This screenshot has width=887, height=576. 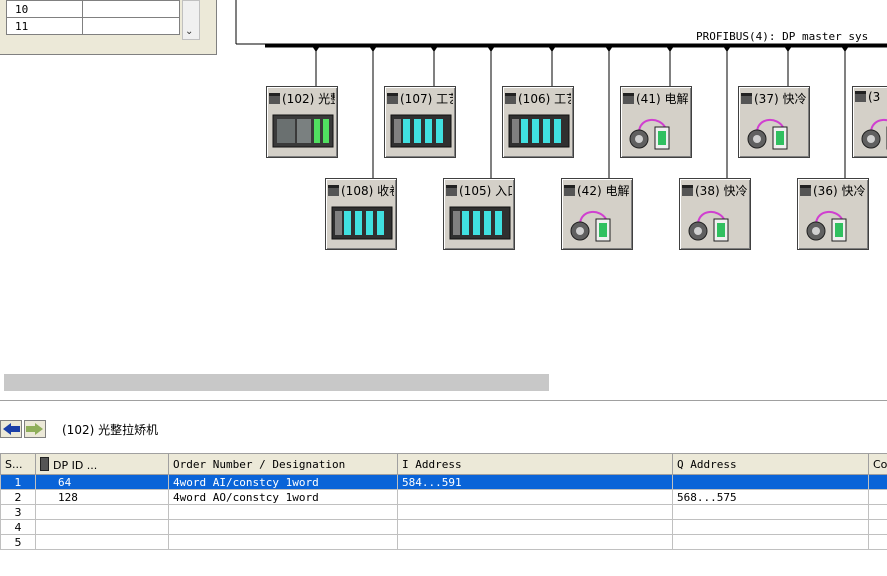 What do you see at coordinates (443, 482) in the screenshot?
I see `table-row: 1 64 4word AI/constcy 1word 584...591` at bounding box center [443, 482].